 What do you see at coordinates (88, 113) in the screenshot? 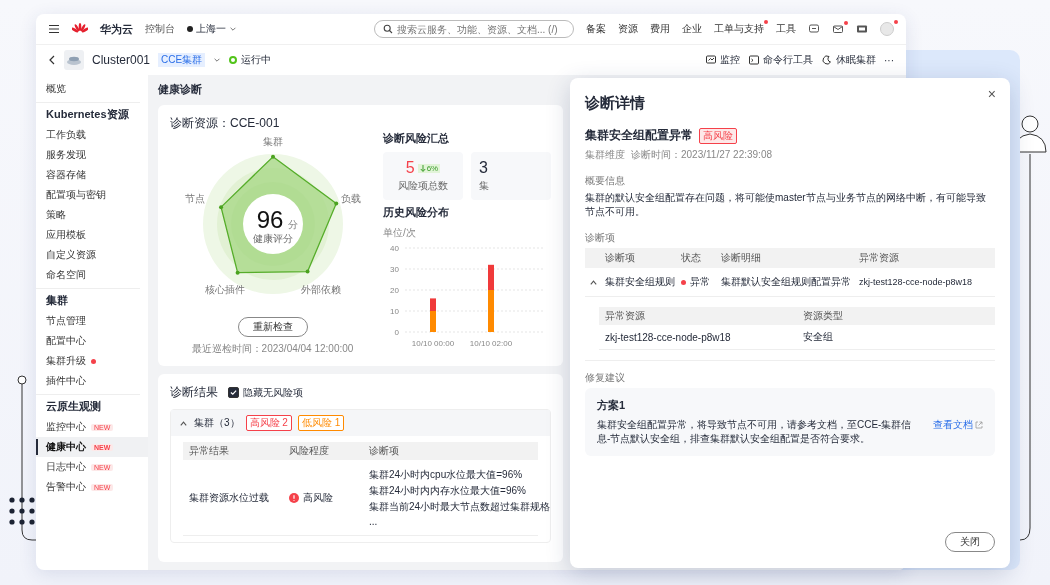
I see `sidebar-section-title: Kubernetes资源` at bounding box center [88, 113].